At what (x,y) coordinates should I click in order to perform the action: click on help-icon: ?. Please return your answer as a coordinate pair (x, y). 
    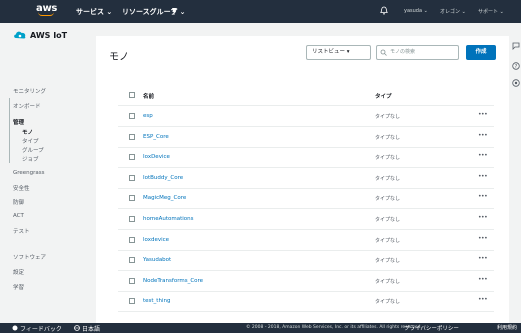
    Looking at the image, I should click on (516, 66).